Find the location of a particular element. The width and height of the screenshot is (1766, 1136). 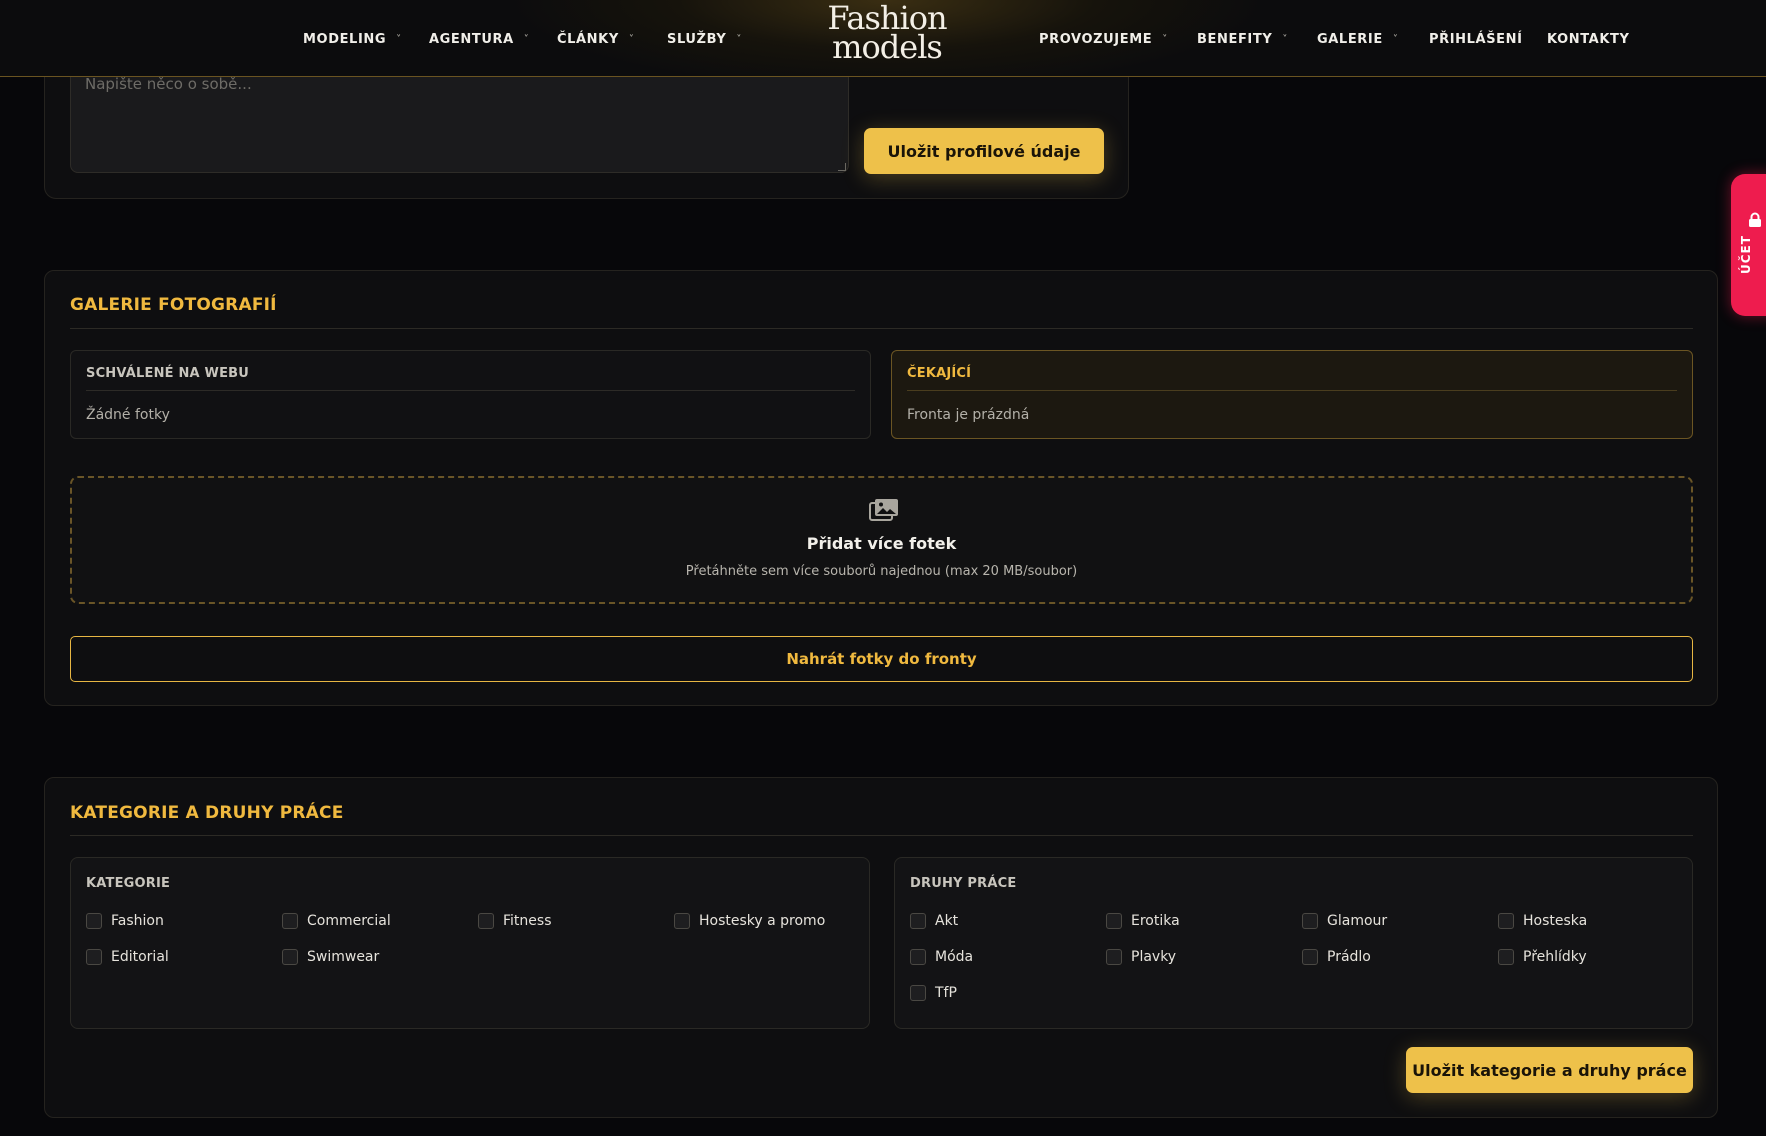

checkbox-hostesky-a-promo: Hostesky a promo is located at coordinates (749, 921).